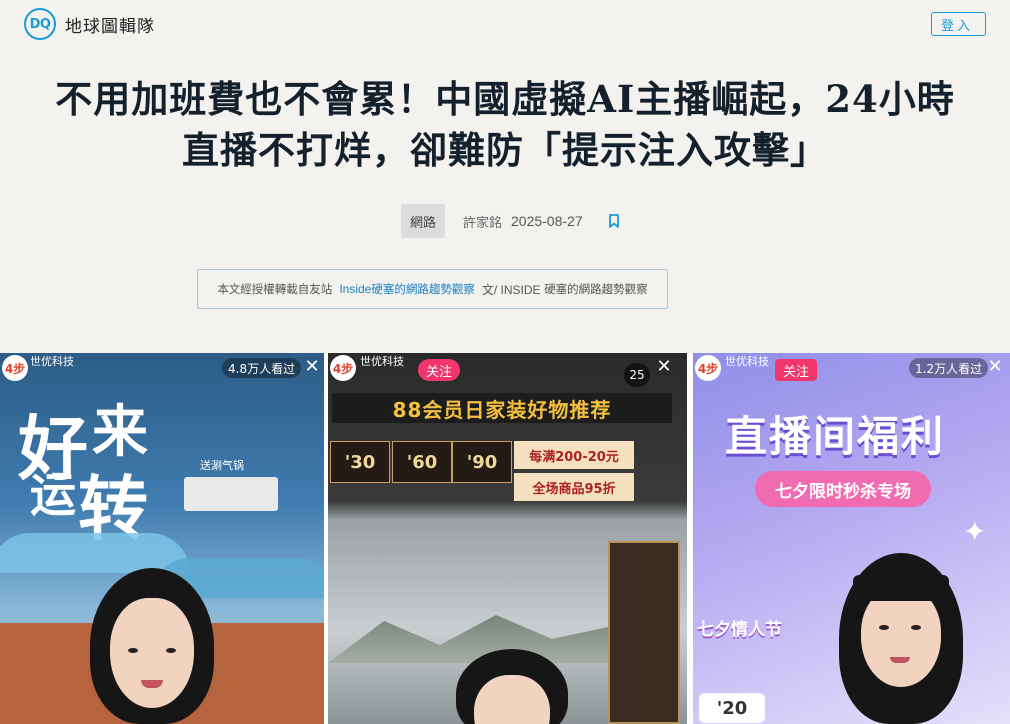  Describe the element at coordinates (222, 465) in the screenshot. I see `product-label: 送涮气锅` at that location.